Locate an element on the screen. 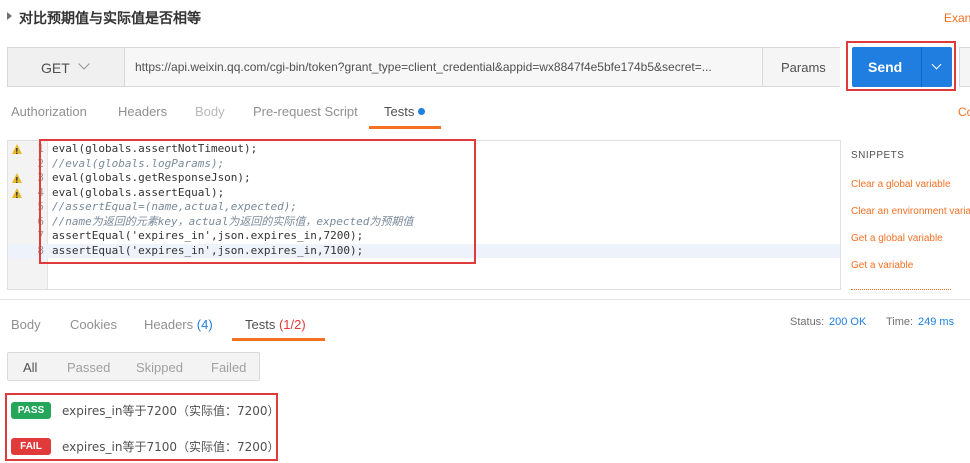  filter-passed: Passed is located at coordinates (88, 367).